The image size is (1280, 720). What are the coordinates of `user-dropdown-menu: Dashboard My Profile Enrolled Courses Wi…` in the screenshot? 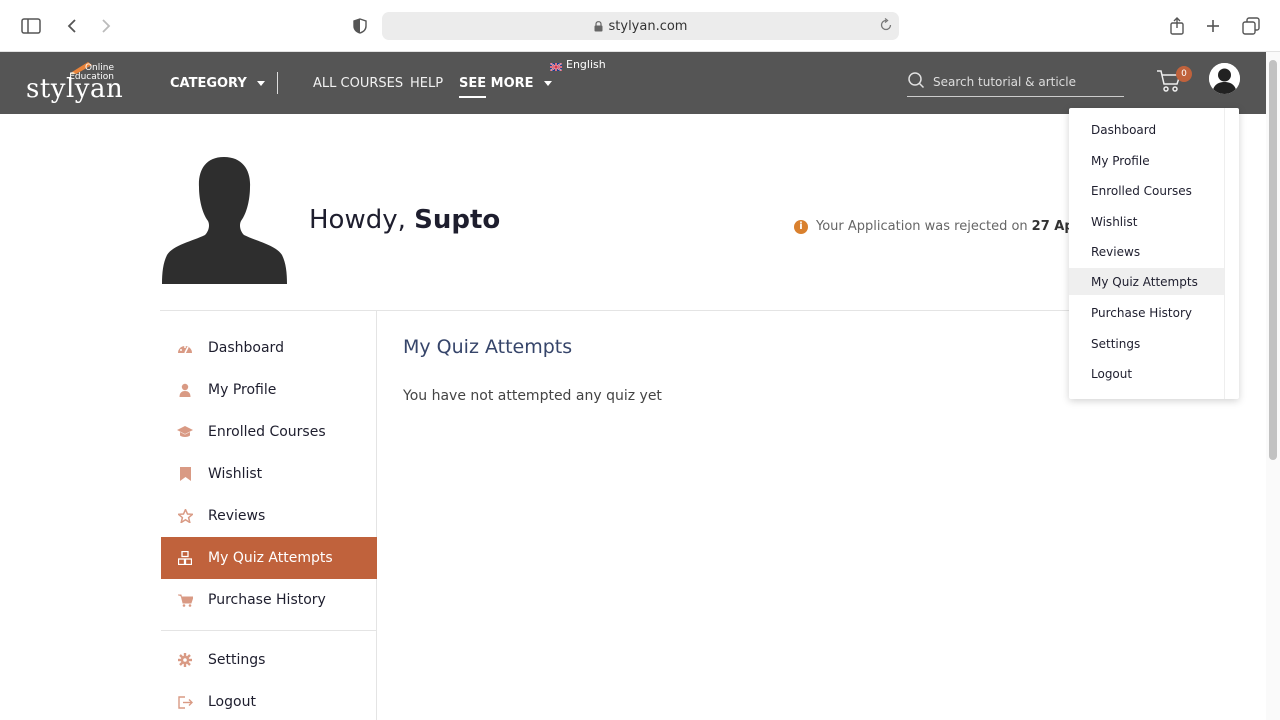 It's located at (1154, 253).